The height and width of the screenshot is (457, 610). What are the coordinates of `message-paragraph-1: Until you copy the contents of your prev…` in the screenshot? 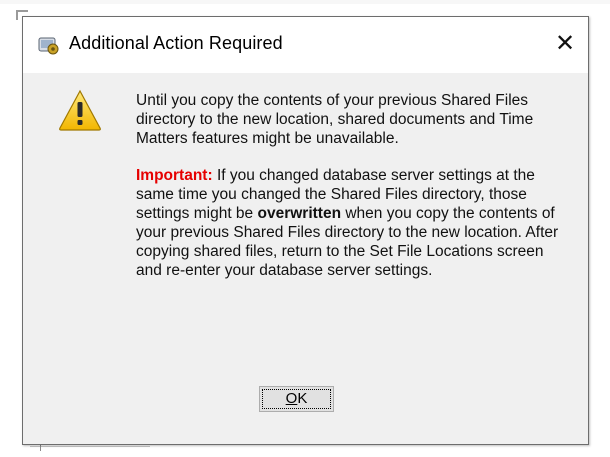 It's located at (335, 119).